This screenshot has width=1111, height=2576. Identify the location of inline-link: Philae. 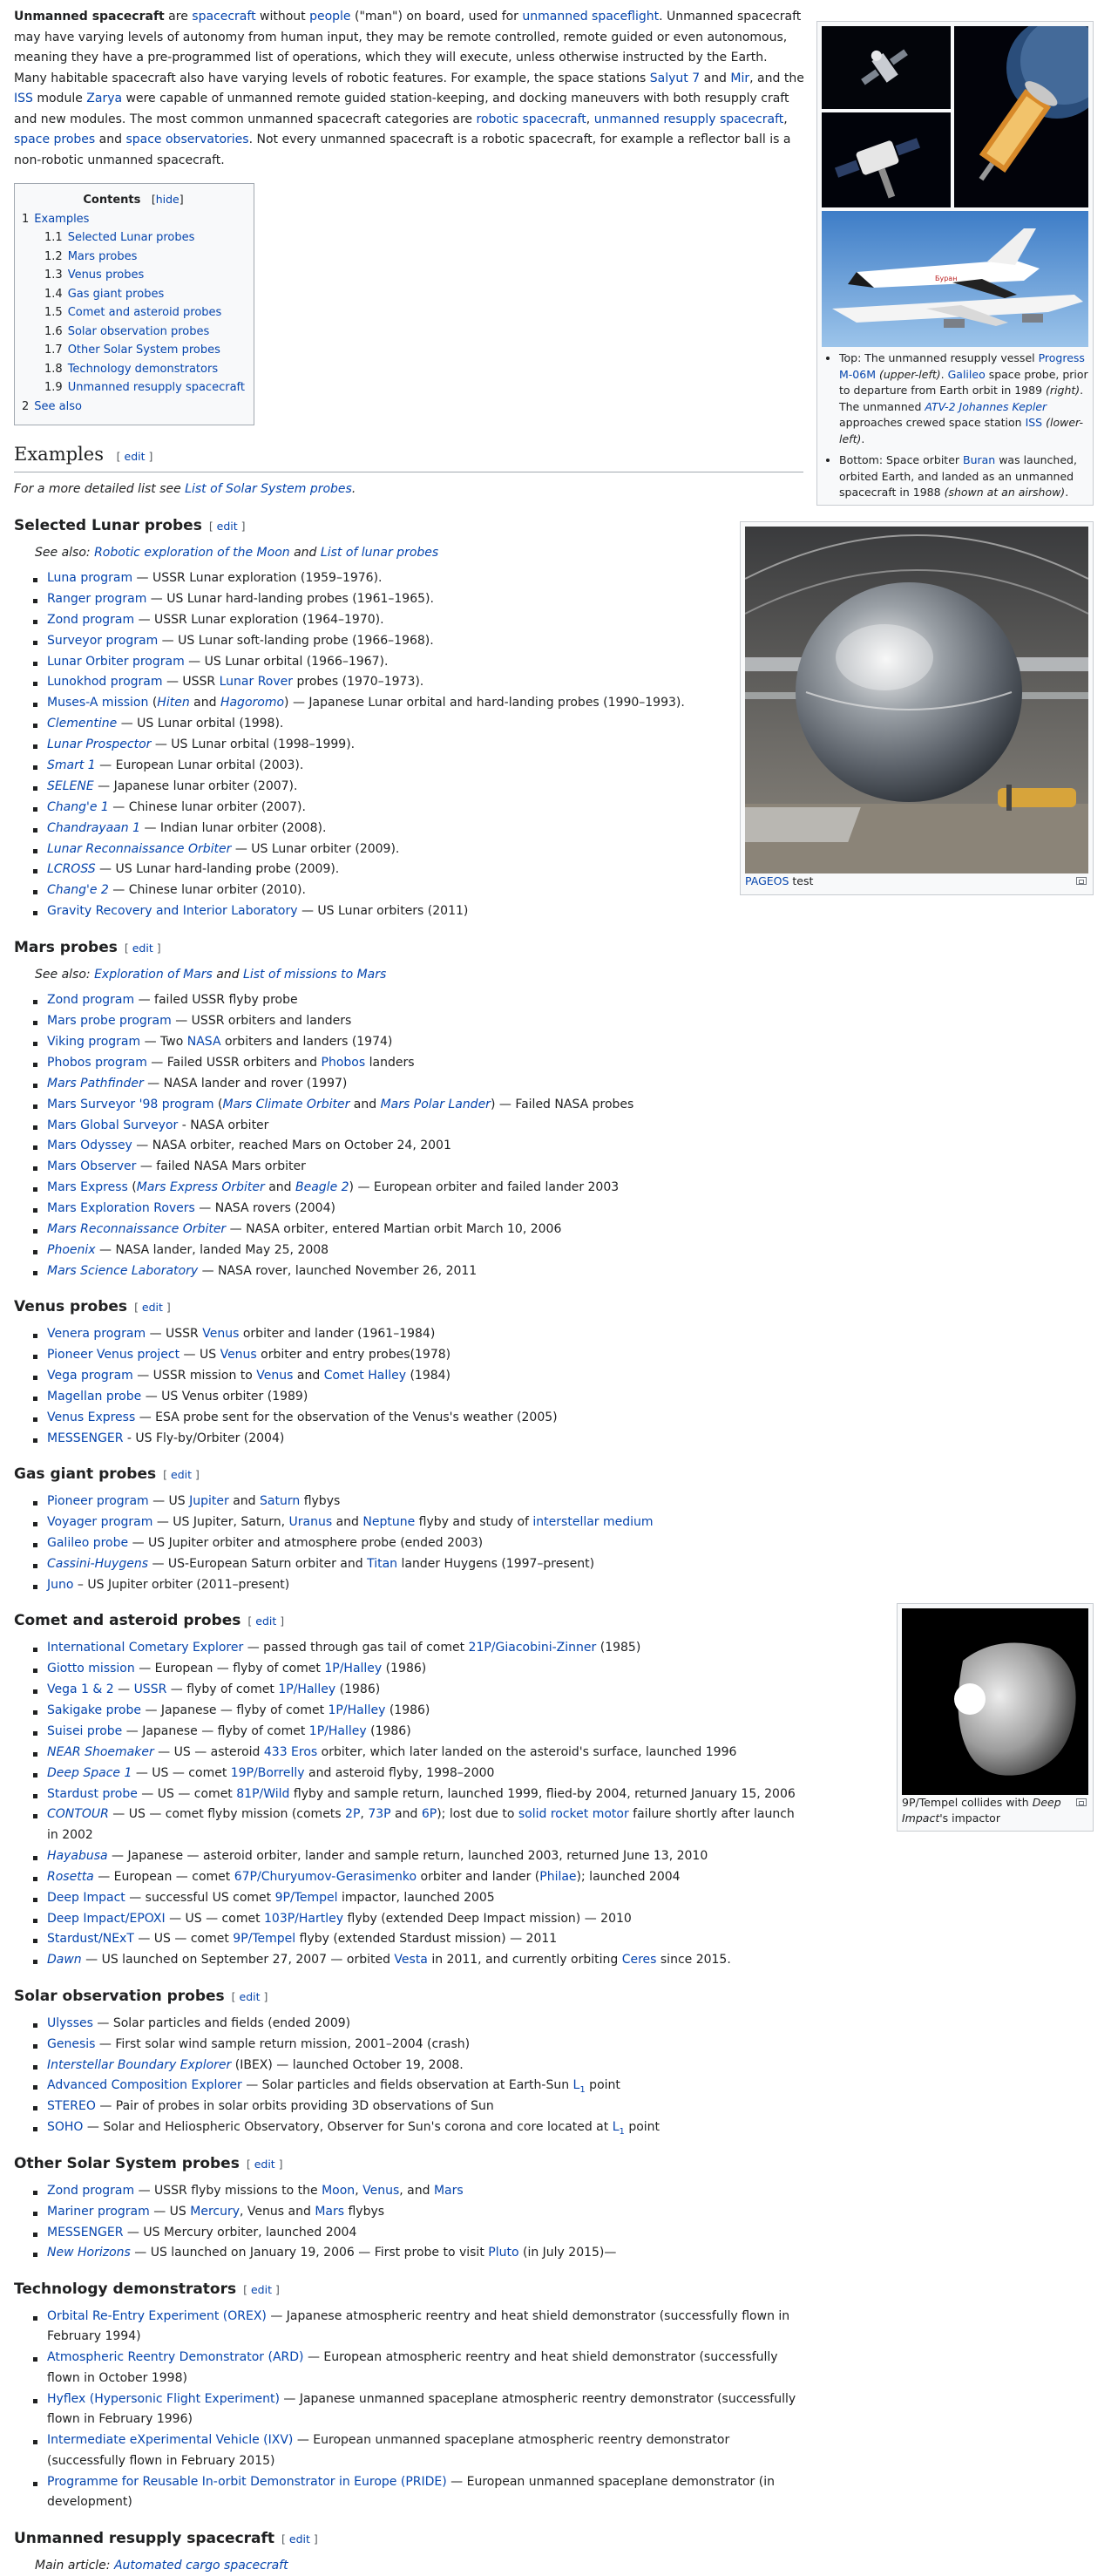
(557, 1877).